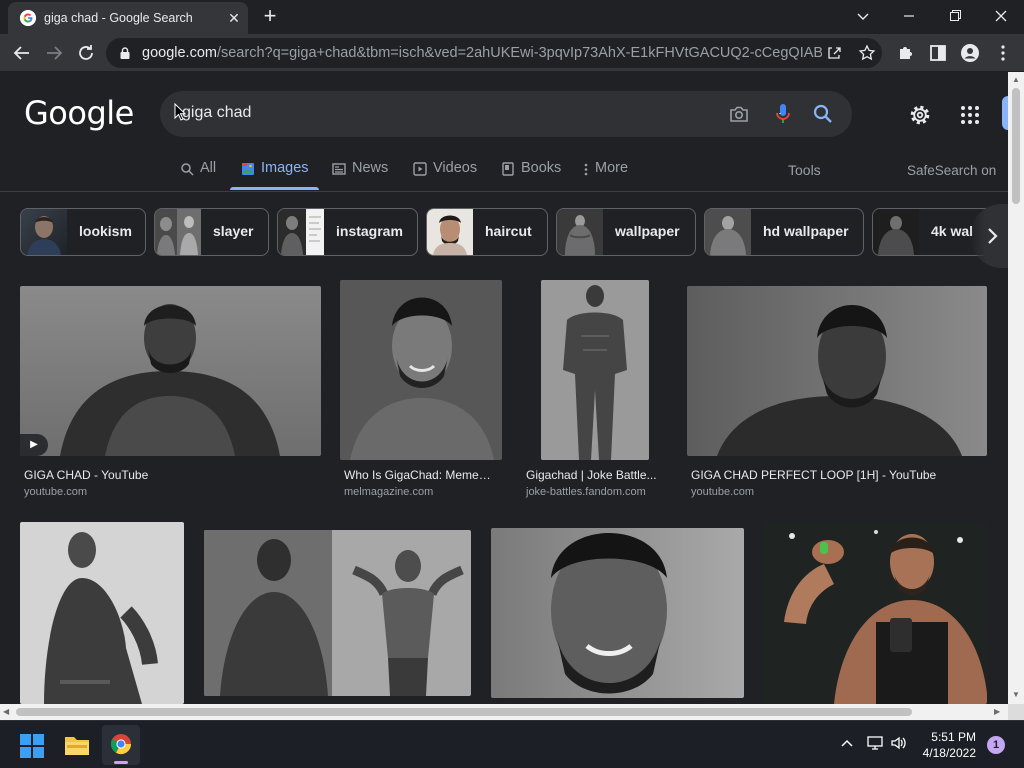  Describe the element at coordinates (834, 53) in the screenshot. I see `share-icon` at that location.